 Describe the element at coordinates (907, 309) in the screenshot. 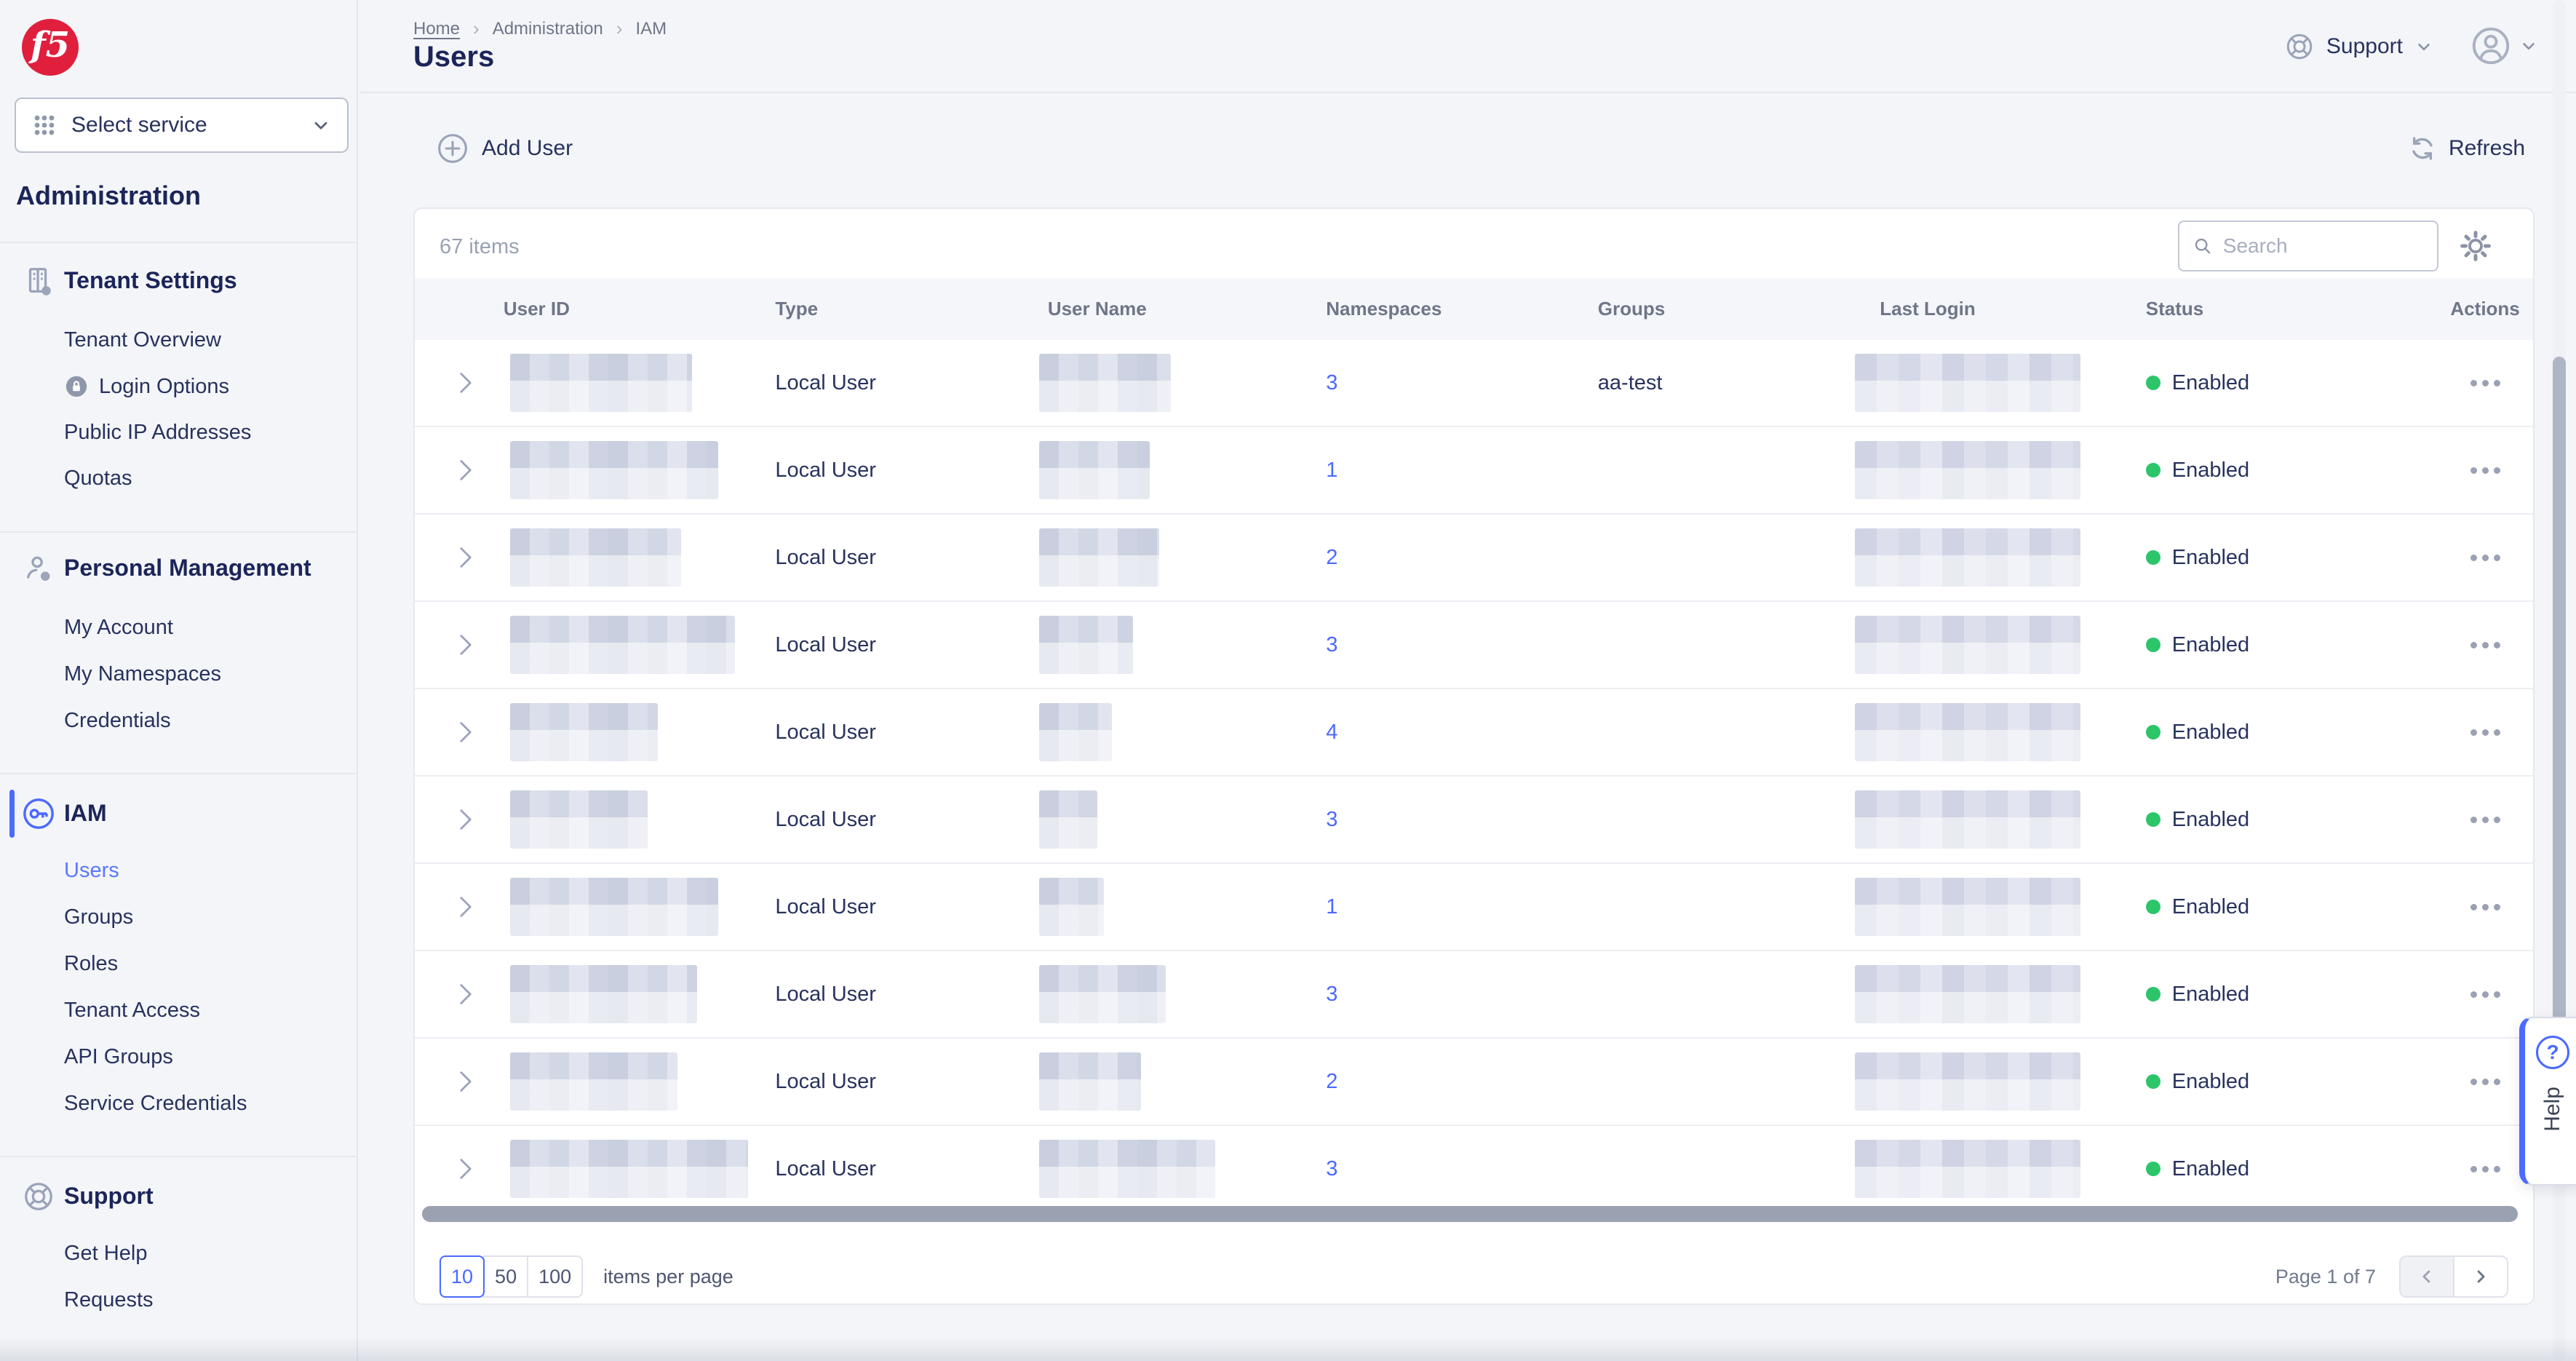

I see `header-type: Type` at that location.